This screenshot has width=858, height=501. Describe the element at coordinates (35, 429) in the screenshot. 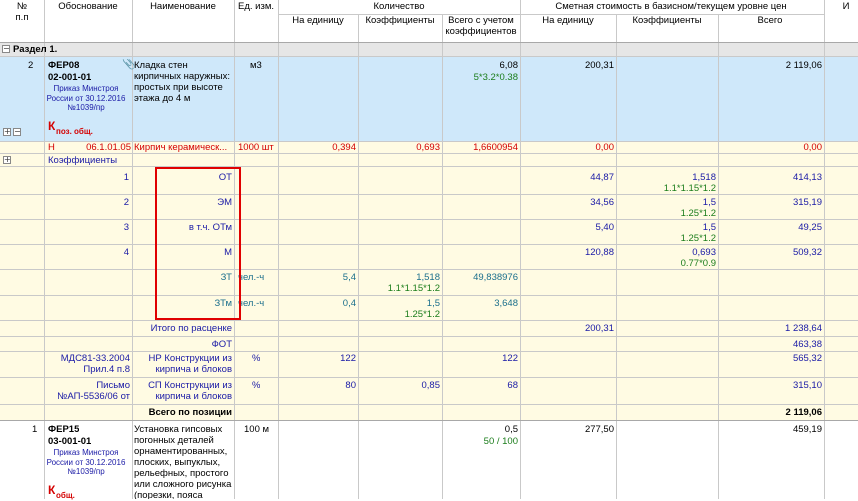

I see `item2-number: 1` at that location.